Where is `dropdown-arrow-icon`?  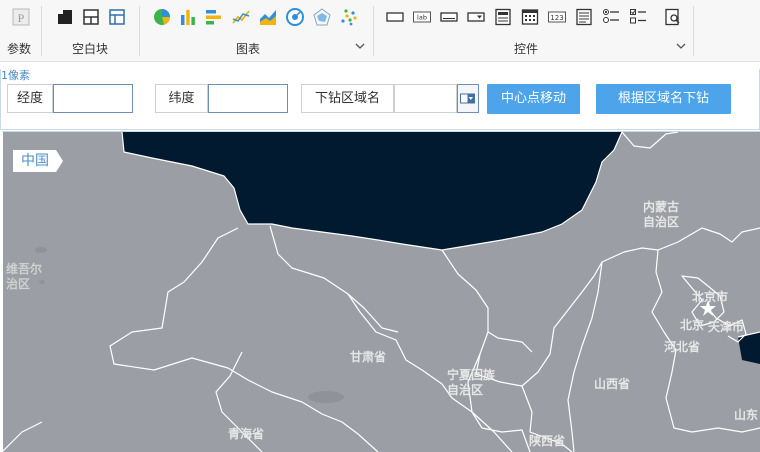 dropdown-arrow-icon is located at coordinates (467, 98).